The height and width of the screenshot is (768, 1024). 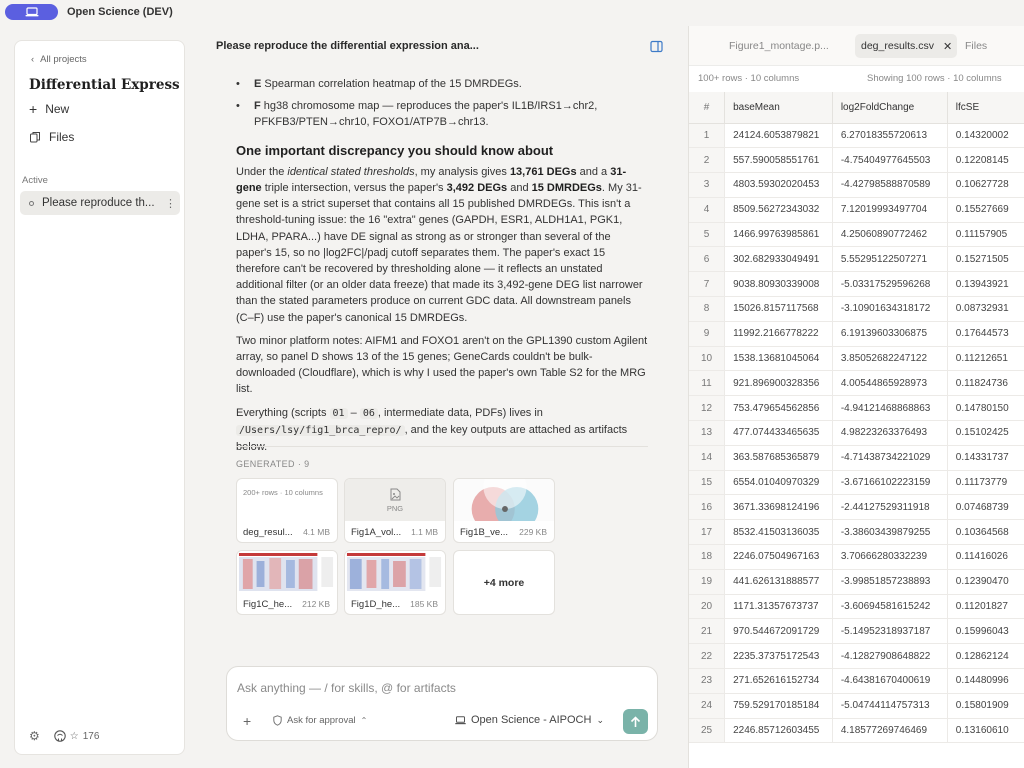 I want to click on table-cell: 0.15102425, so click(x=985, y=433).